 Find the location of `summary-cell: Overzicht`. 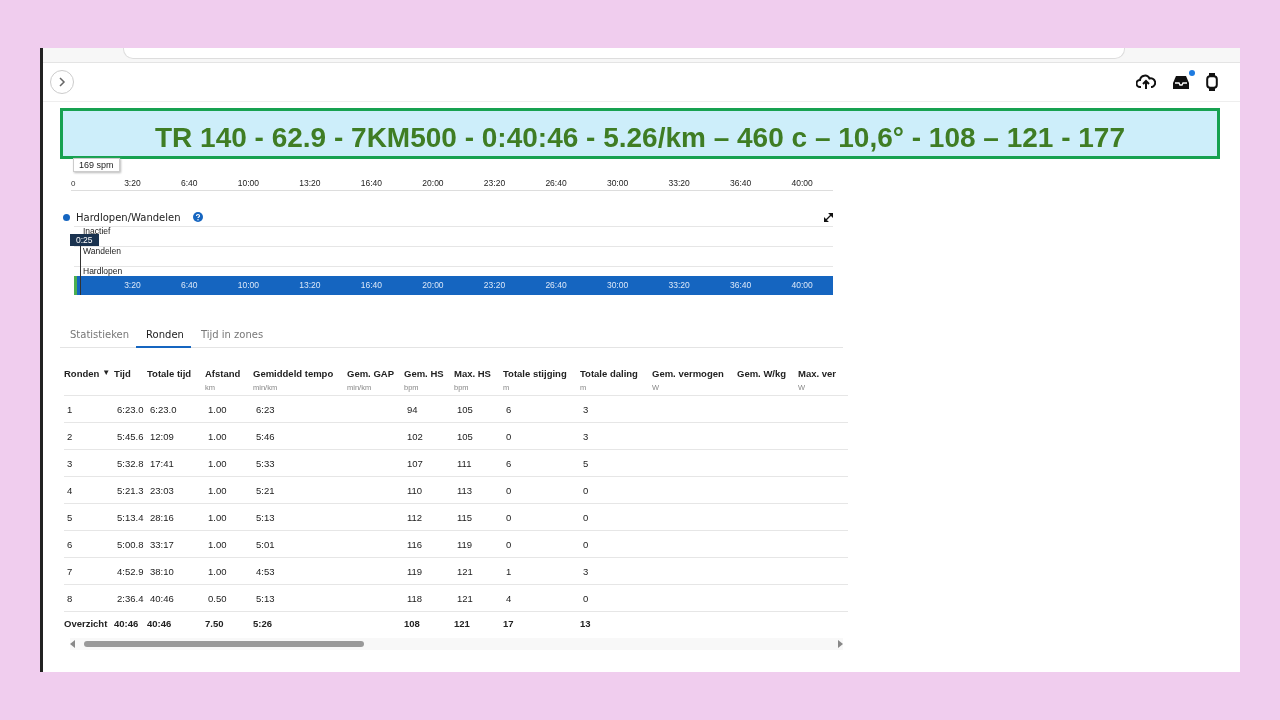

summary-cell: Overzicht is located at coordinates (86, 623).